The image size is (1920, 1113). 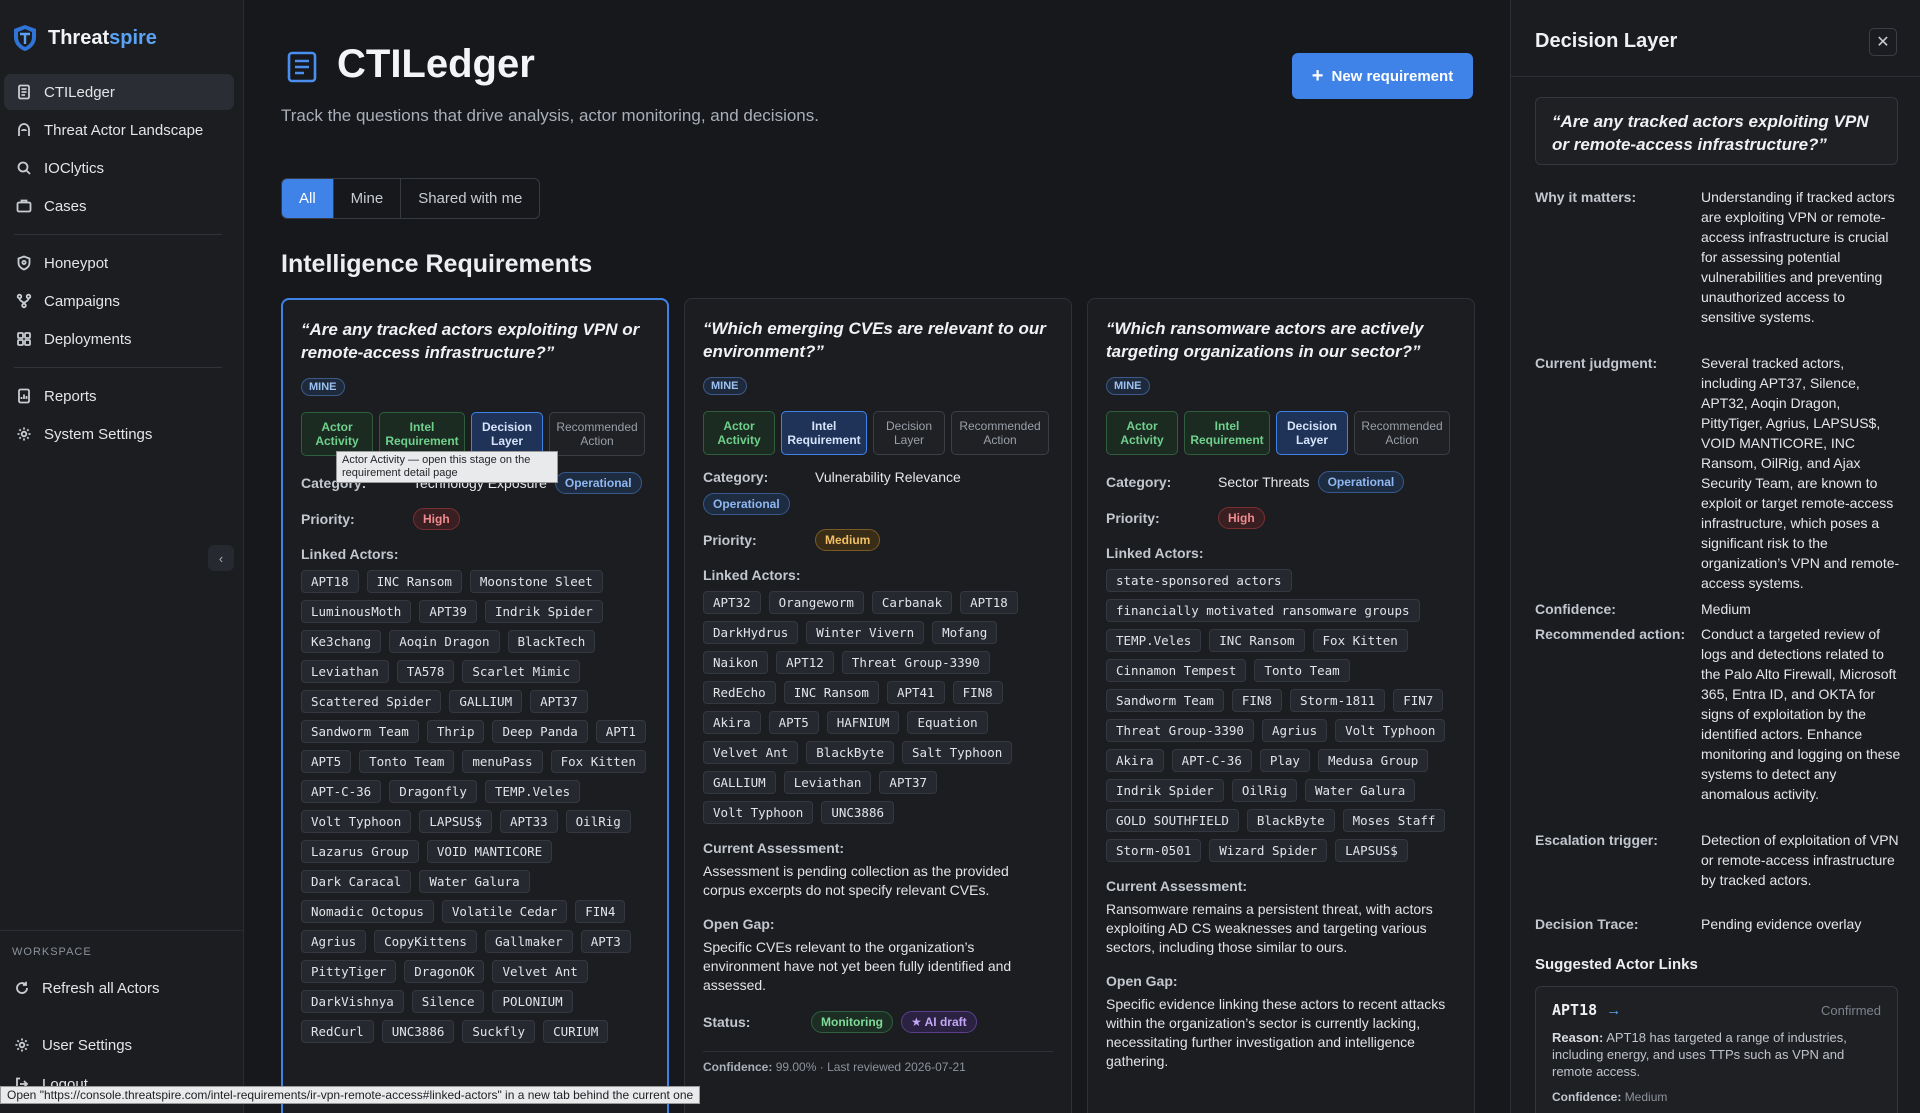 I want to click on actor-tag: APT32, so click(x=732, y=602).